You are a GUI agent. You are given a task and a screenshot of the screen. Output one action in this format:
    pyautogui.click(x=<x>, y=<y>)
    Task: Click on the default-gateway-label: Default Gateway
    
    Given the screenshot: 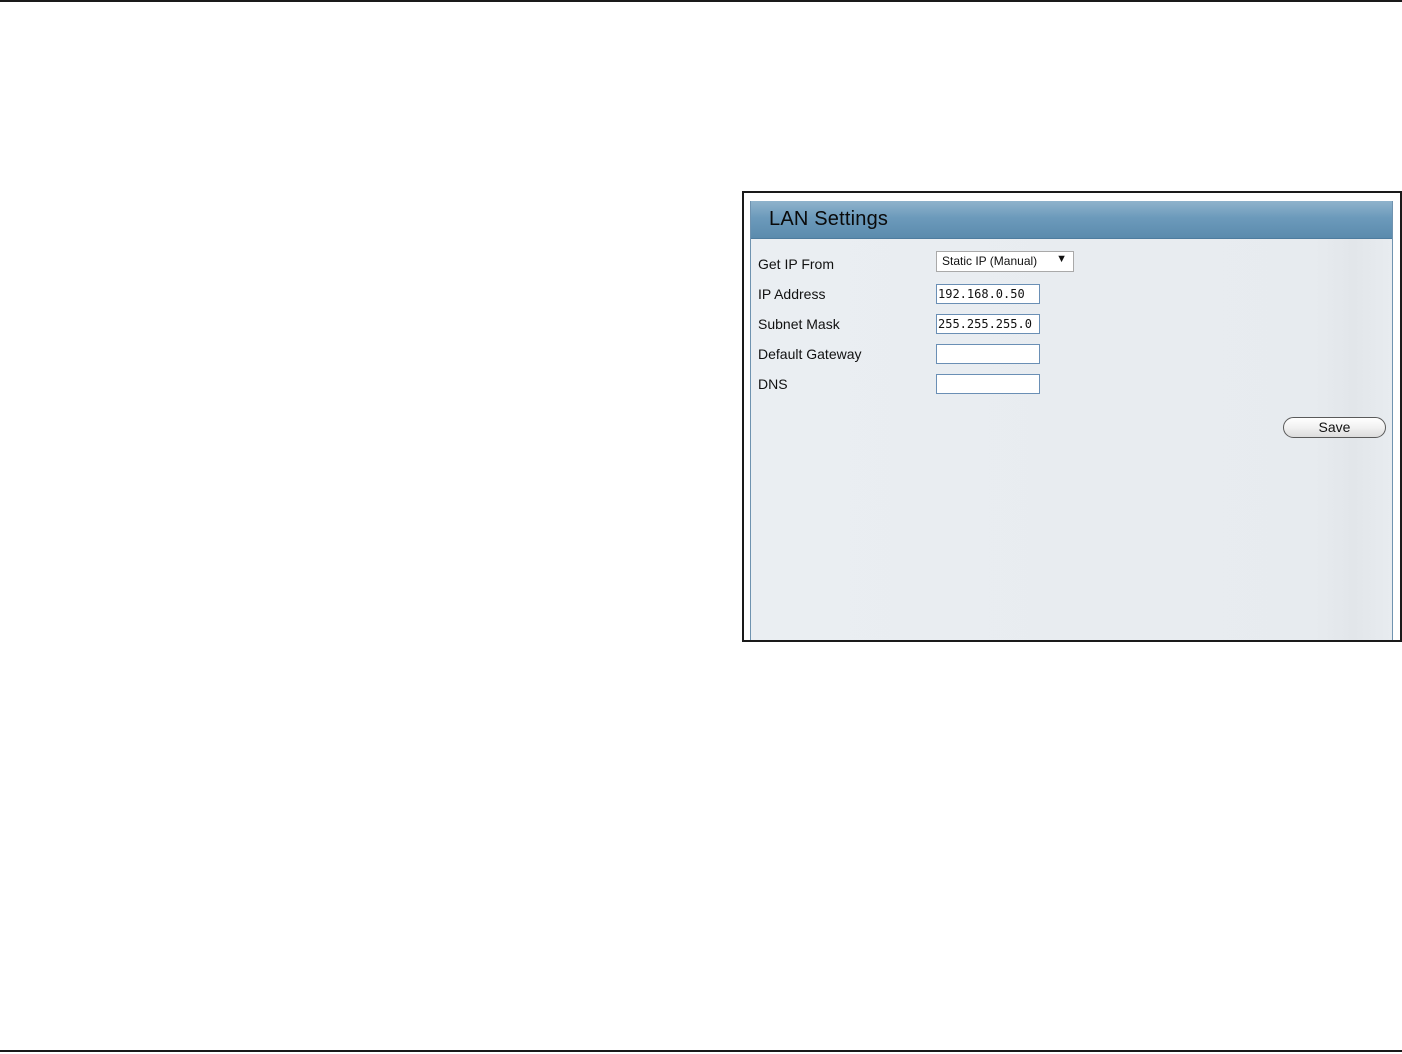 What is the action you would take?
    pyautogui.click(x=810, y=354)
    